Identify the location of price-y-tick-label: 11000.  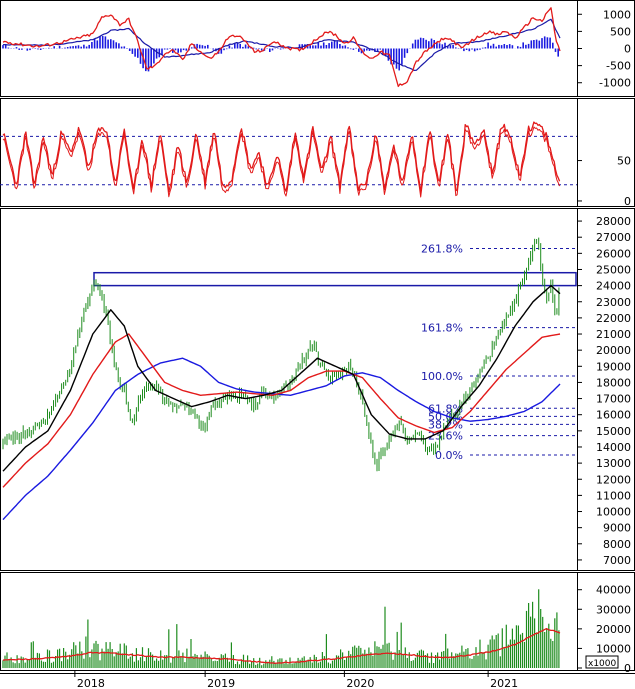
(613, 495).